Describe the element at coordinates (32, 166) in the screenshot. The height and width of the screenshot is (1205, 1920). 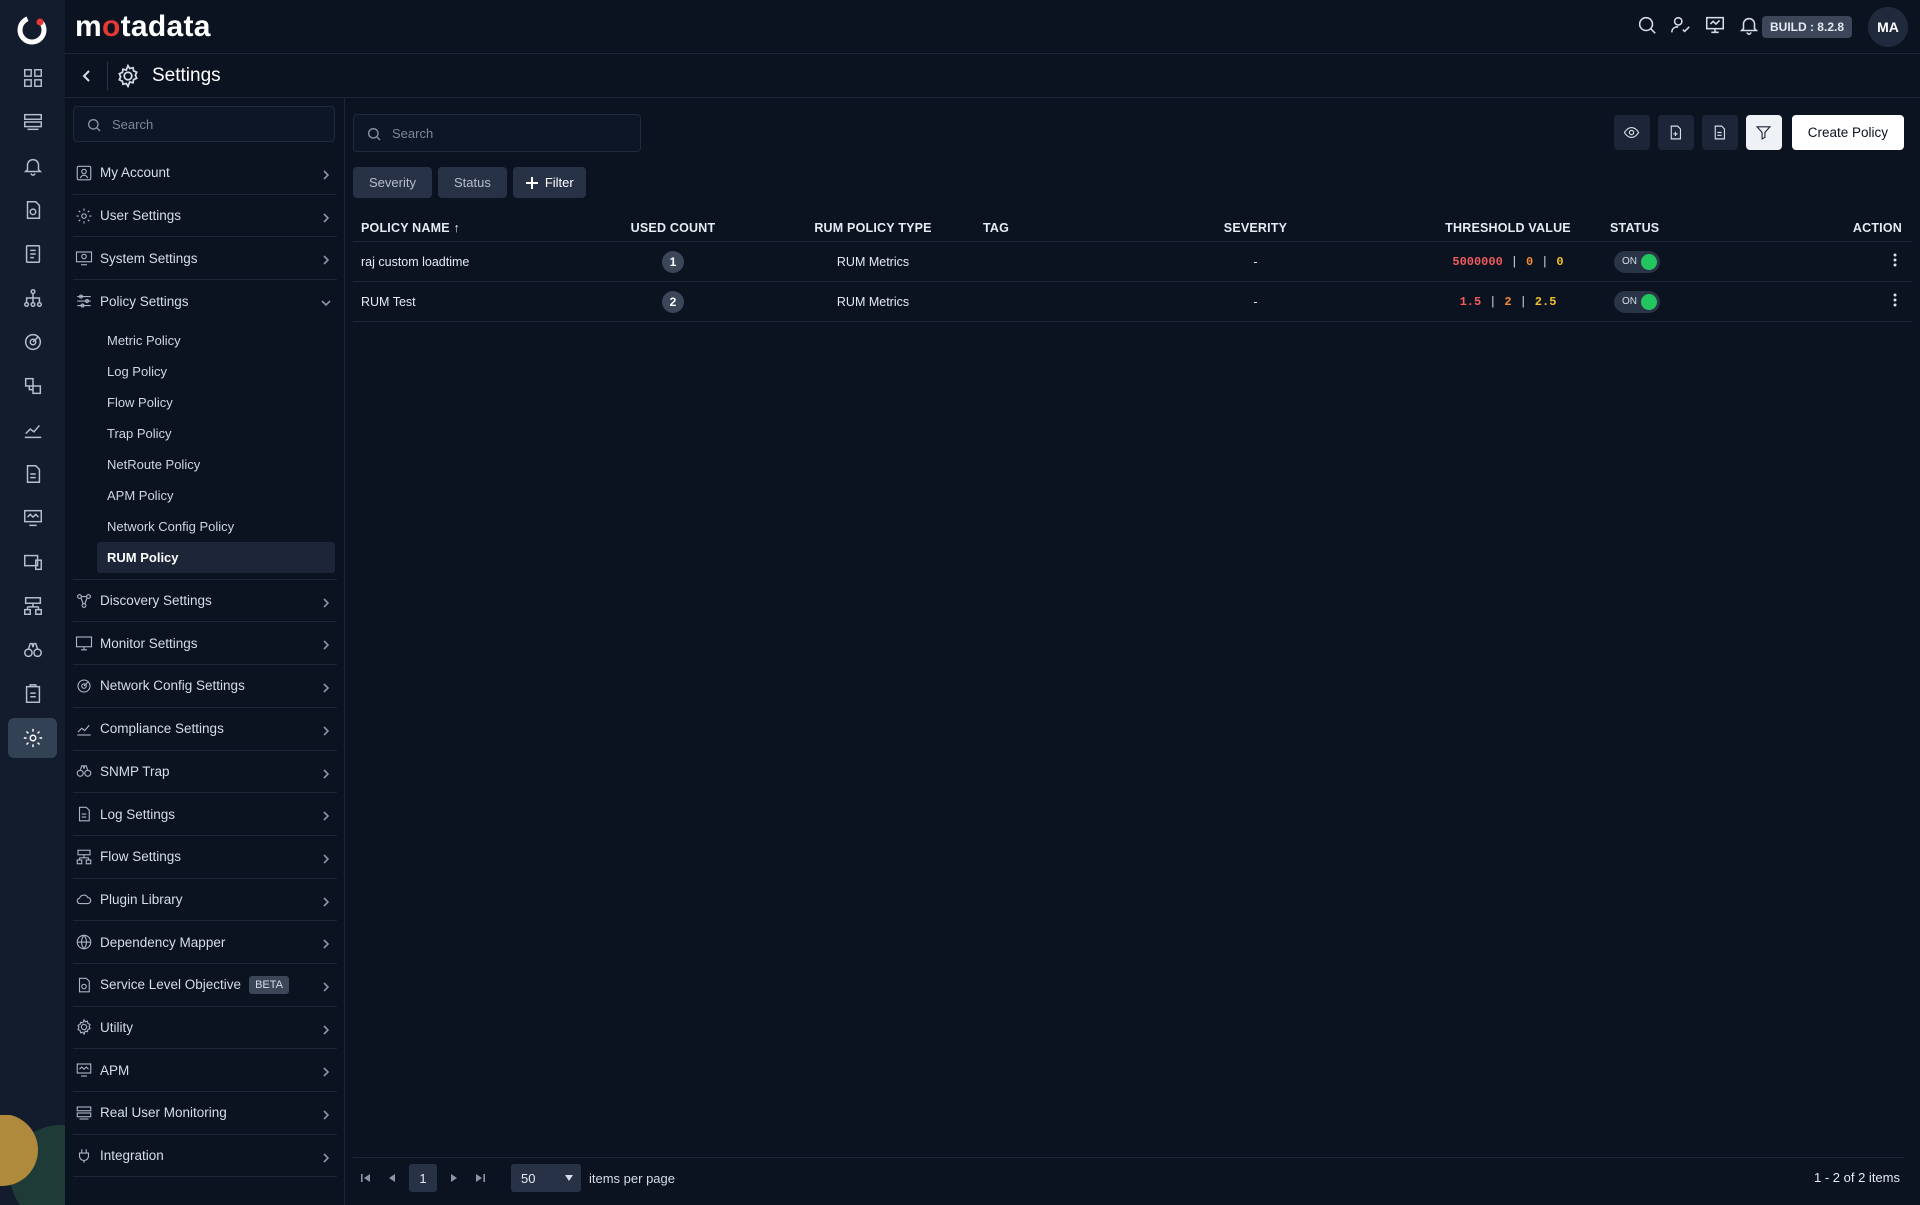
I see `alerts-icon` at that location.